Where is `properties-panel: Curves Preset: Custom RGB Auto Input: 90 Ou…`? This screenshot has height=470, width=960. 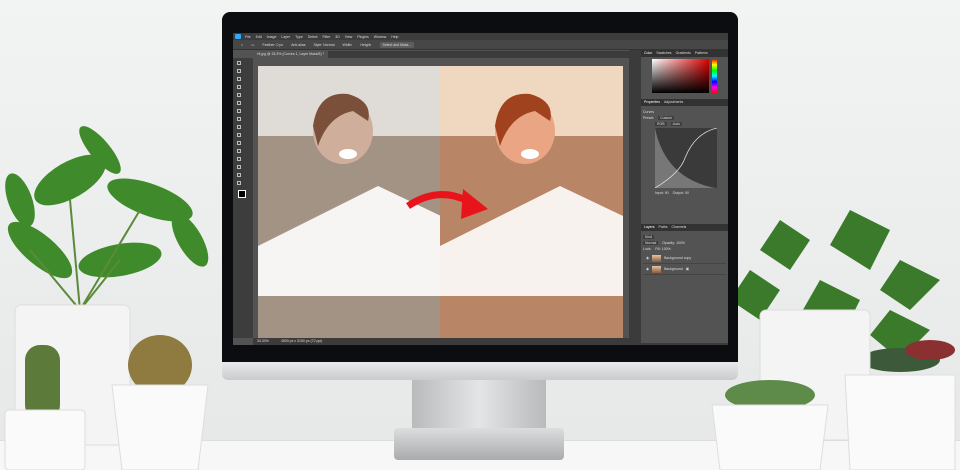 properties-panel: Curves Preset: Custom RGB Auto Input: 90 Ou… is located at coordinates (684, 165).